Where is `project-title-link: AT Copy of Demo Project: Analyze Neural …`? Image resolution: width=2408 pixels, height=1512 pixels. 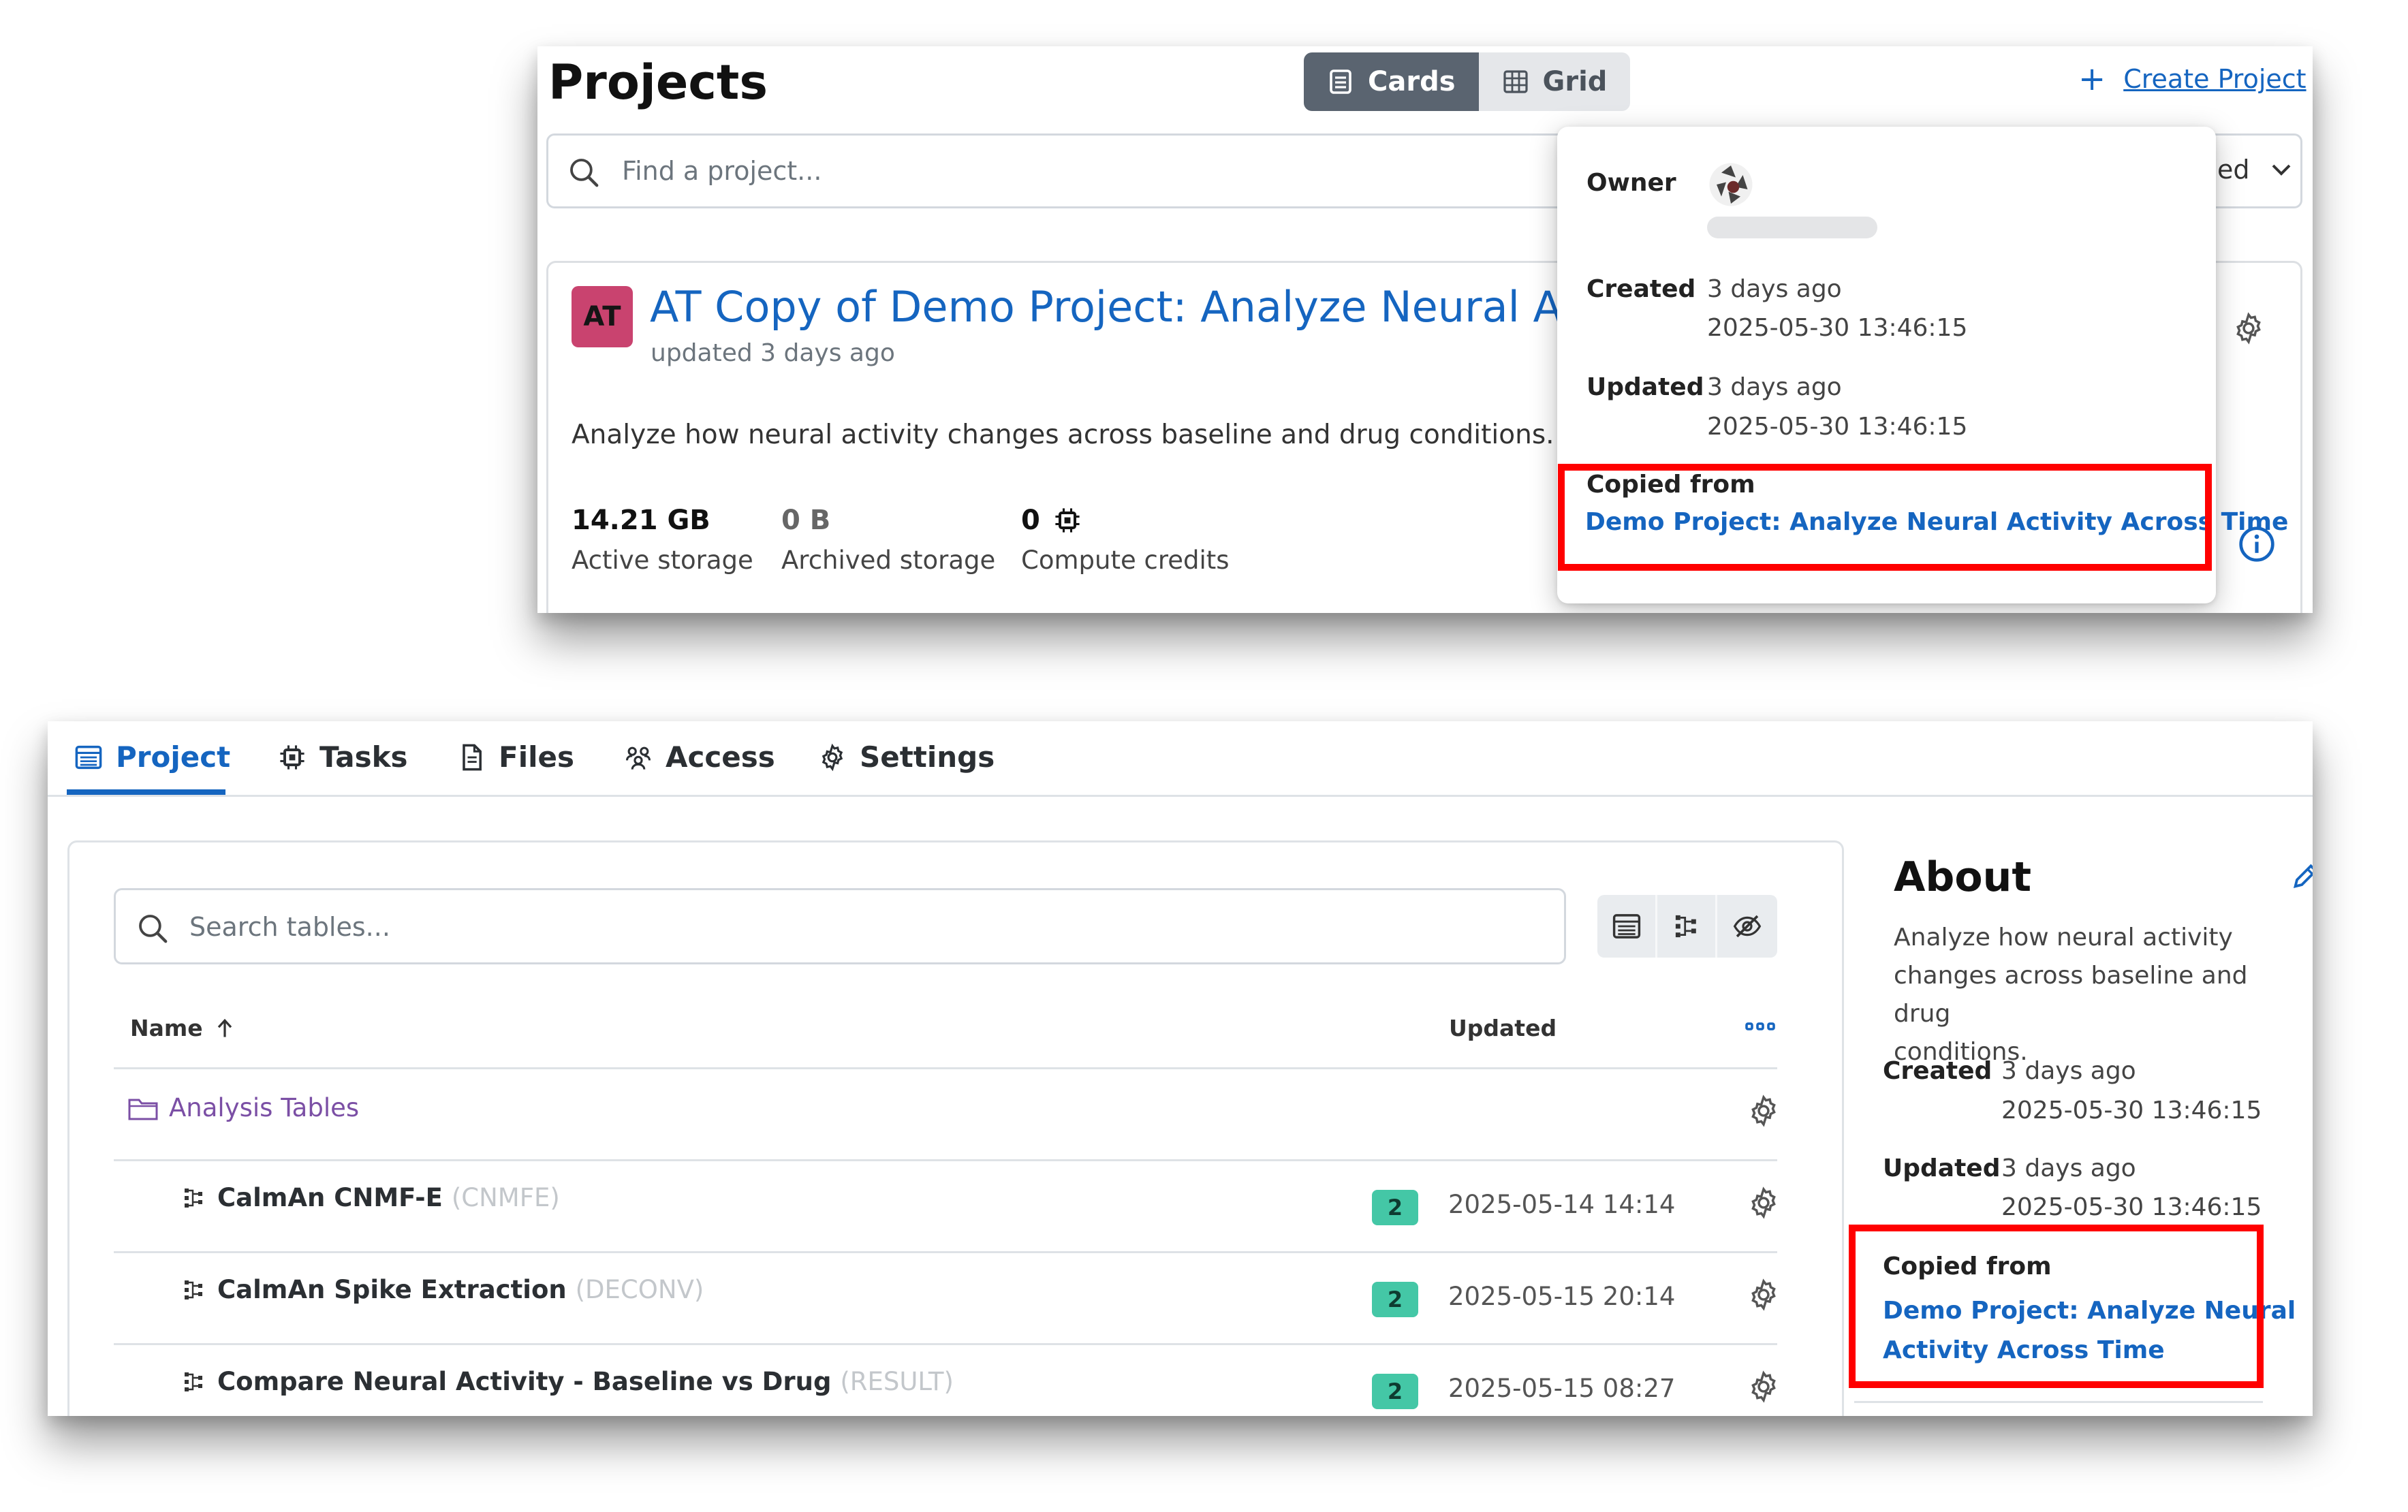 project-title-link: AT Copy of Demo Project: Analyze Neural … is located at coordinates (1117, 307).